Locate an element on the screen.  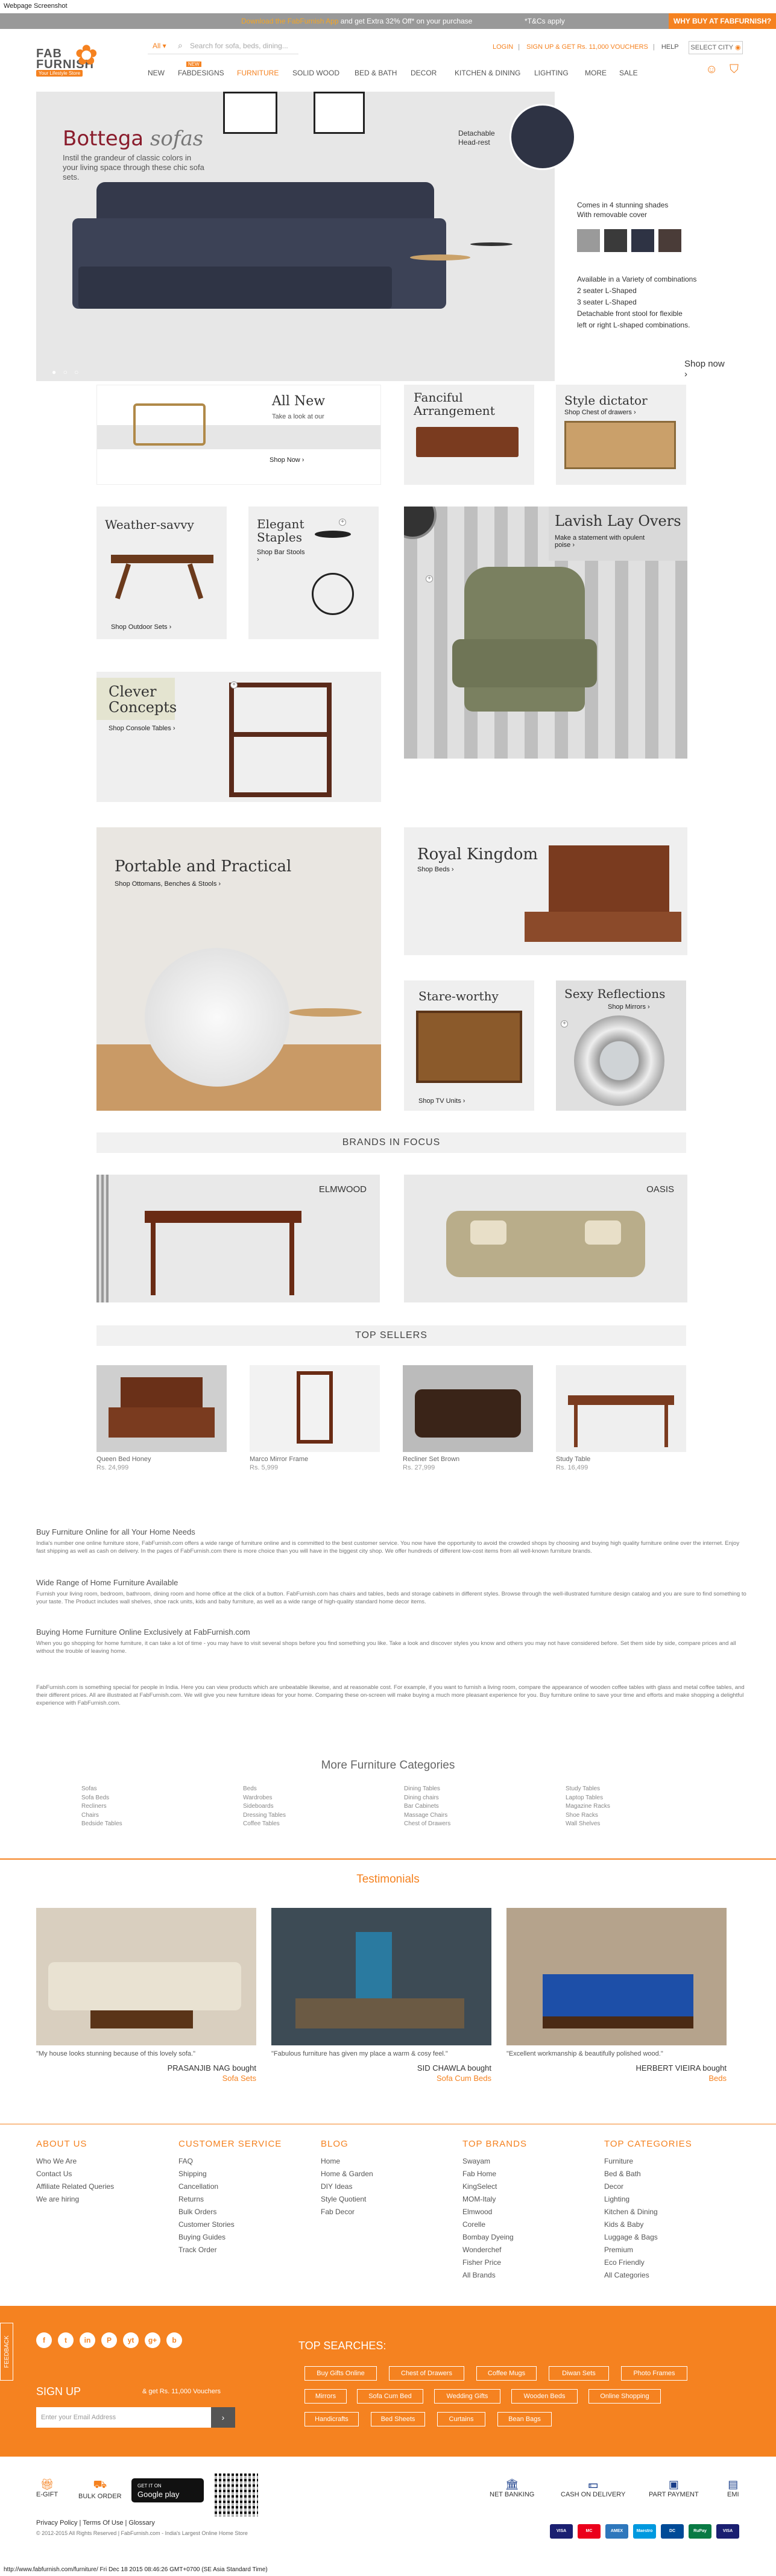
search-icon: ⌕ is located at coordinates (181, 46).